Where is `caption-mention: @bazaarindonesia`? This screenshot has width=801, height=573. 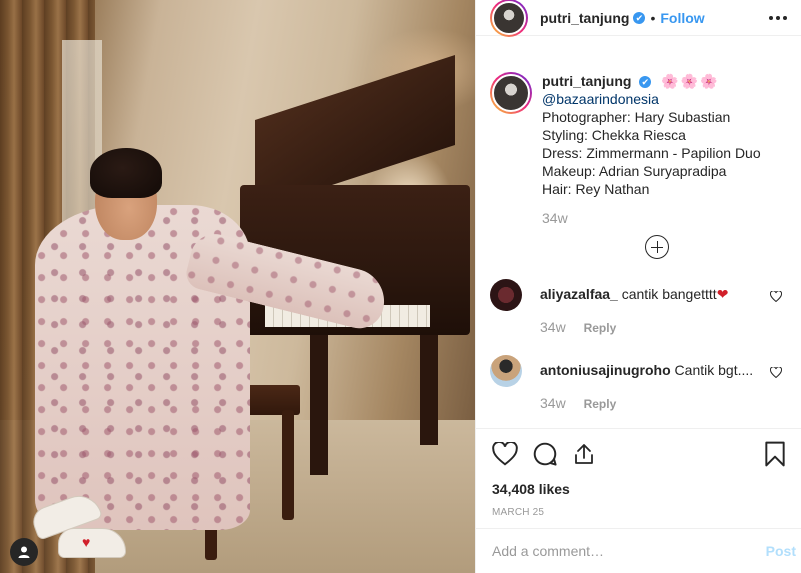 caption-mention: @bazaarindonesia is located at coordinates (651, 99).